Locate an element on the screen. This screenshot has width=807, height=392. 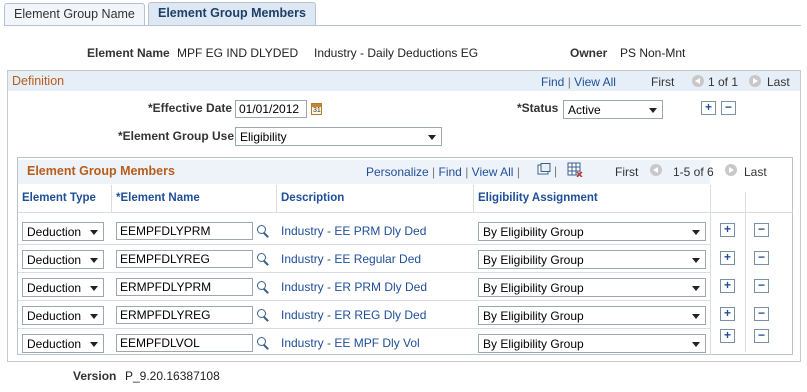
definition-view-all-link: View All is located at coordinates (595, 82).